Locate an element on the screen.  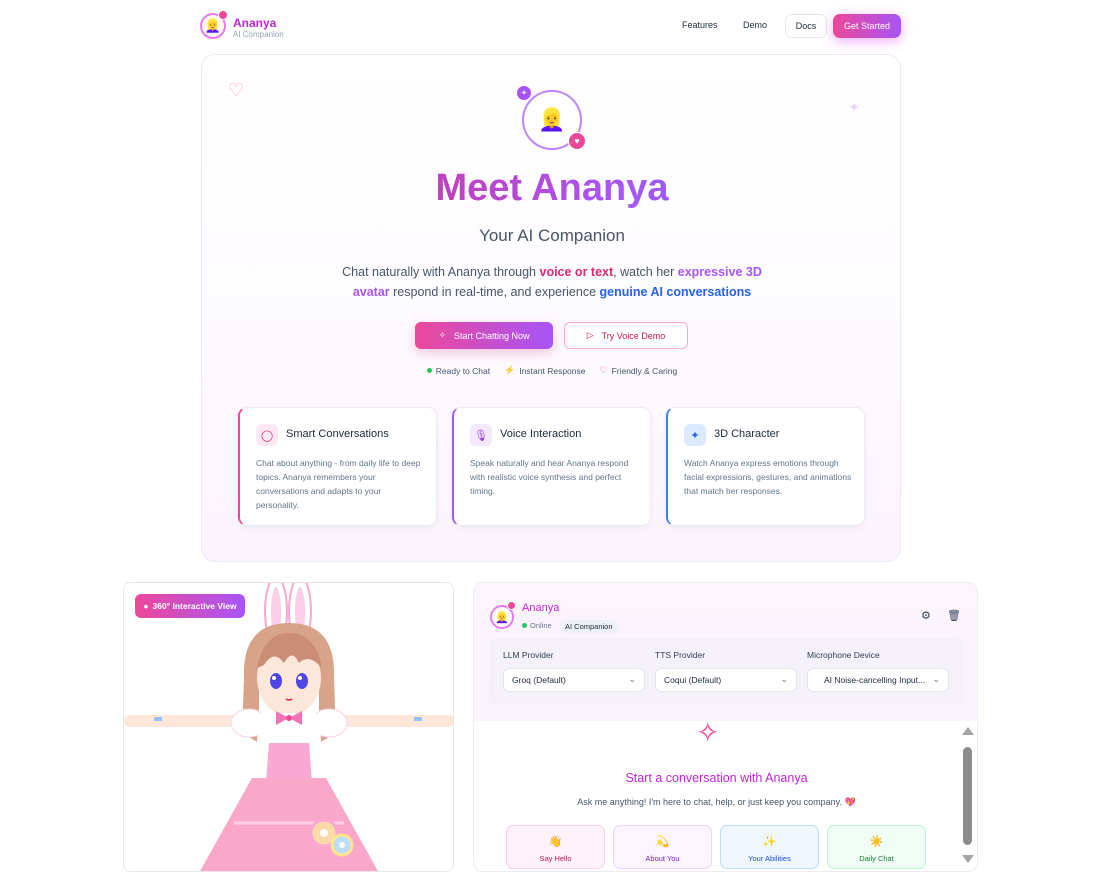
quick-daily-chat: ☀️ Daily Chat is located at coordinates (876, 847).